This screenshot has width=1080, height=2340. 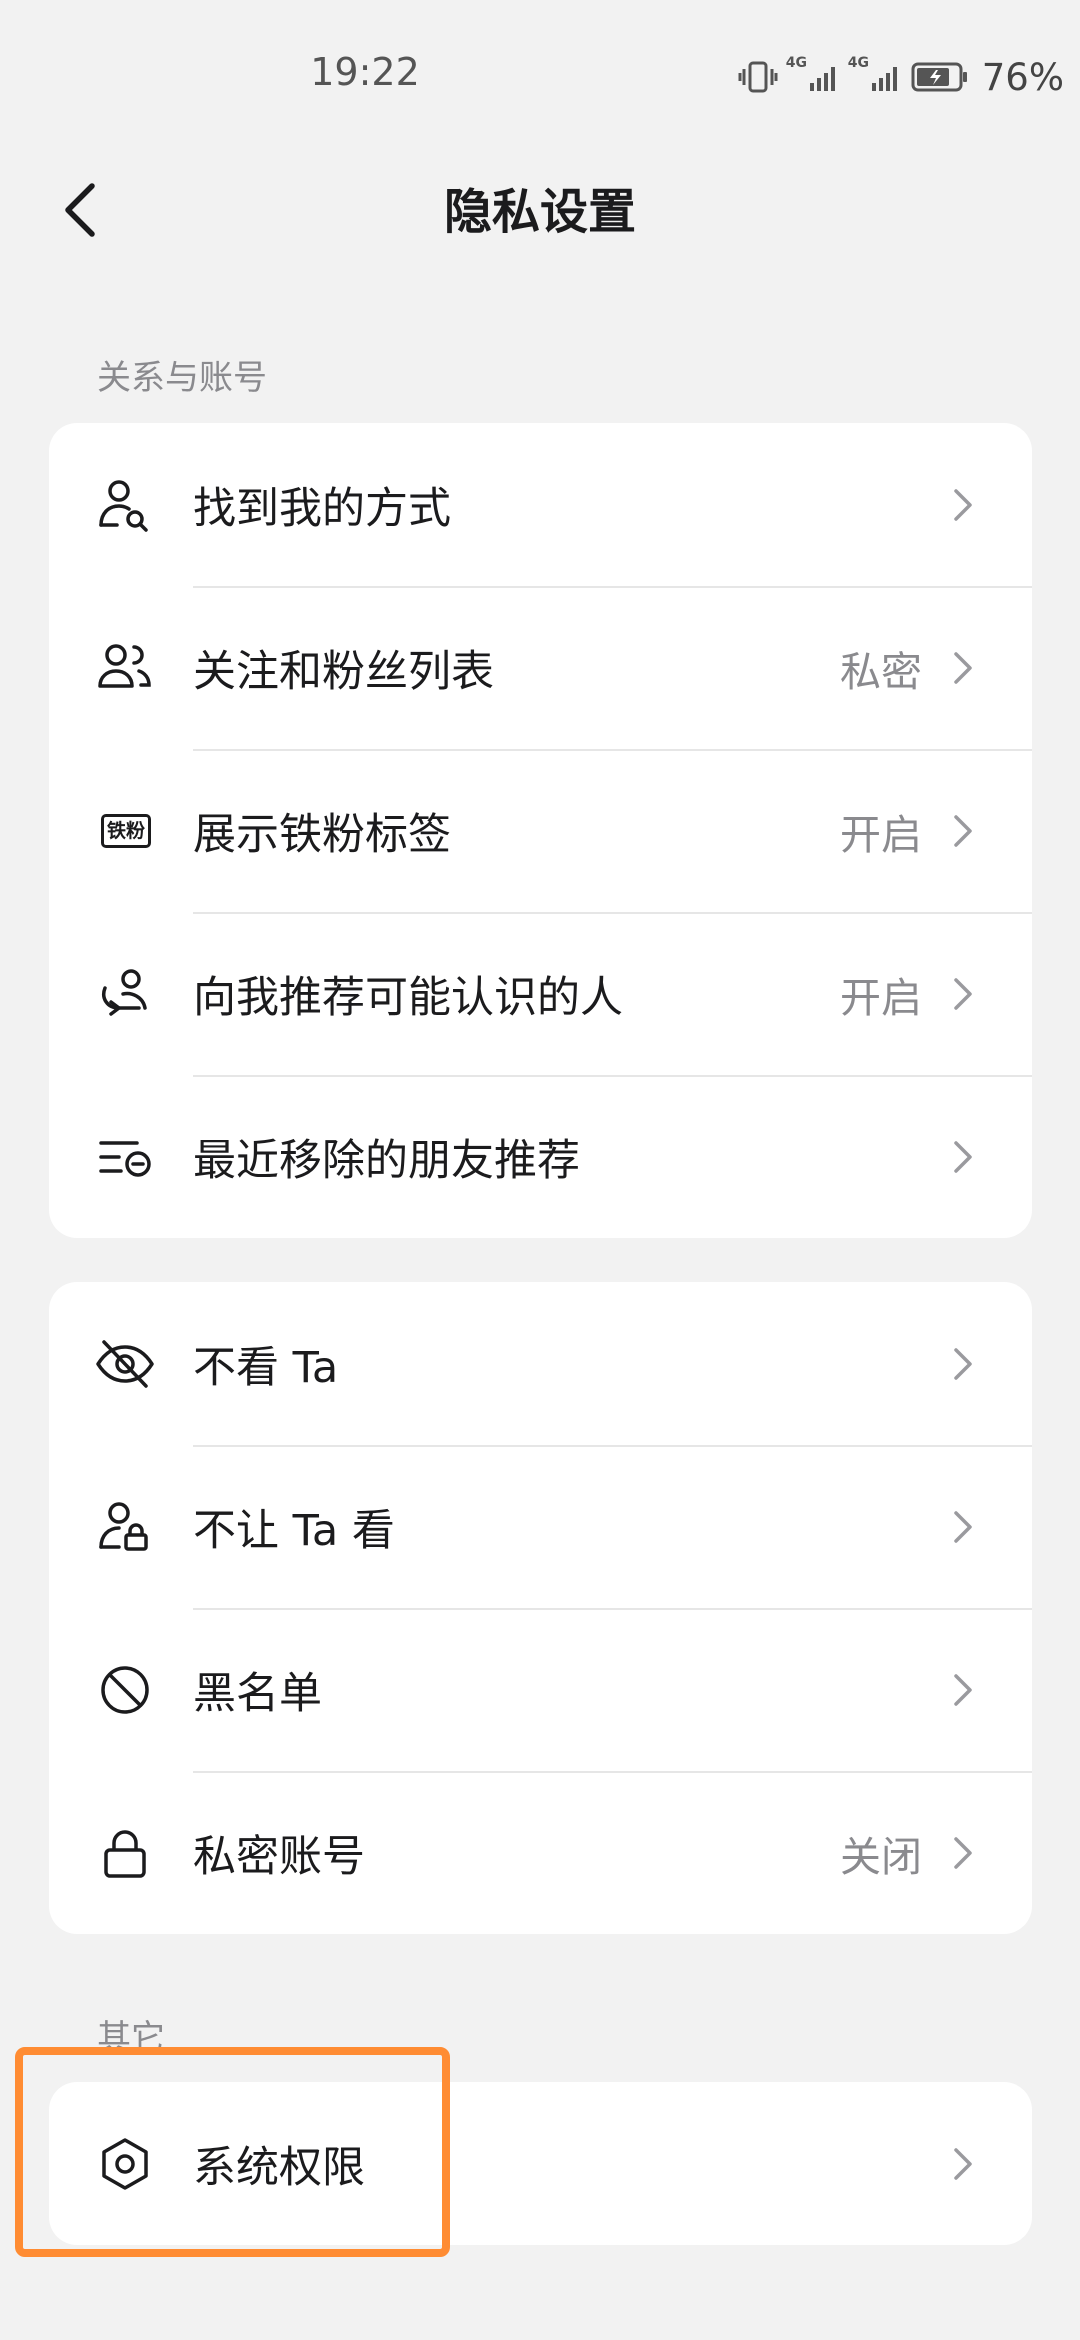 I want to click on row-recommend-people: 向我推荐可能认识的人 开启, so click(x=540, y=993).